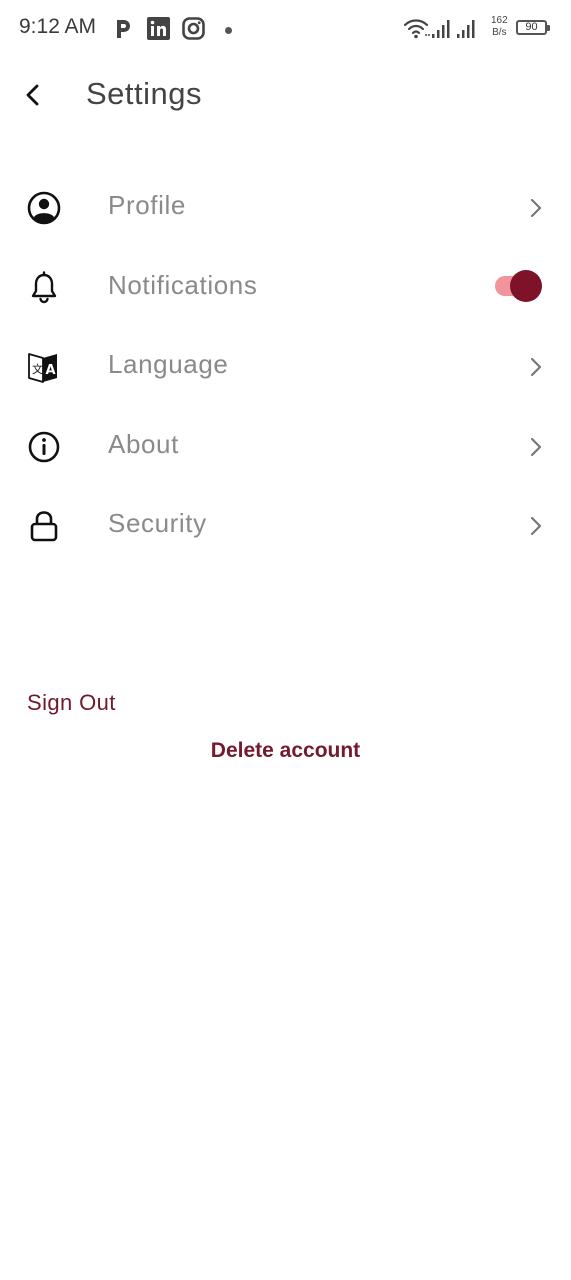 The image size is (571, 1280). What do you see at coordinates (44, 447) in the screenshot?
I see `info-icon` at bounding box center [44, 447].